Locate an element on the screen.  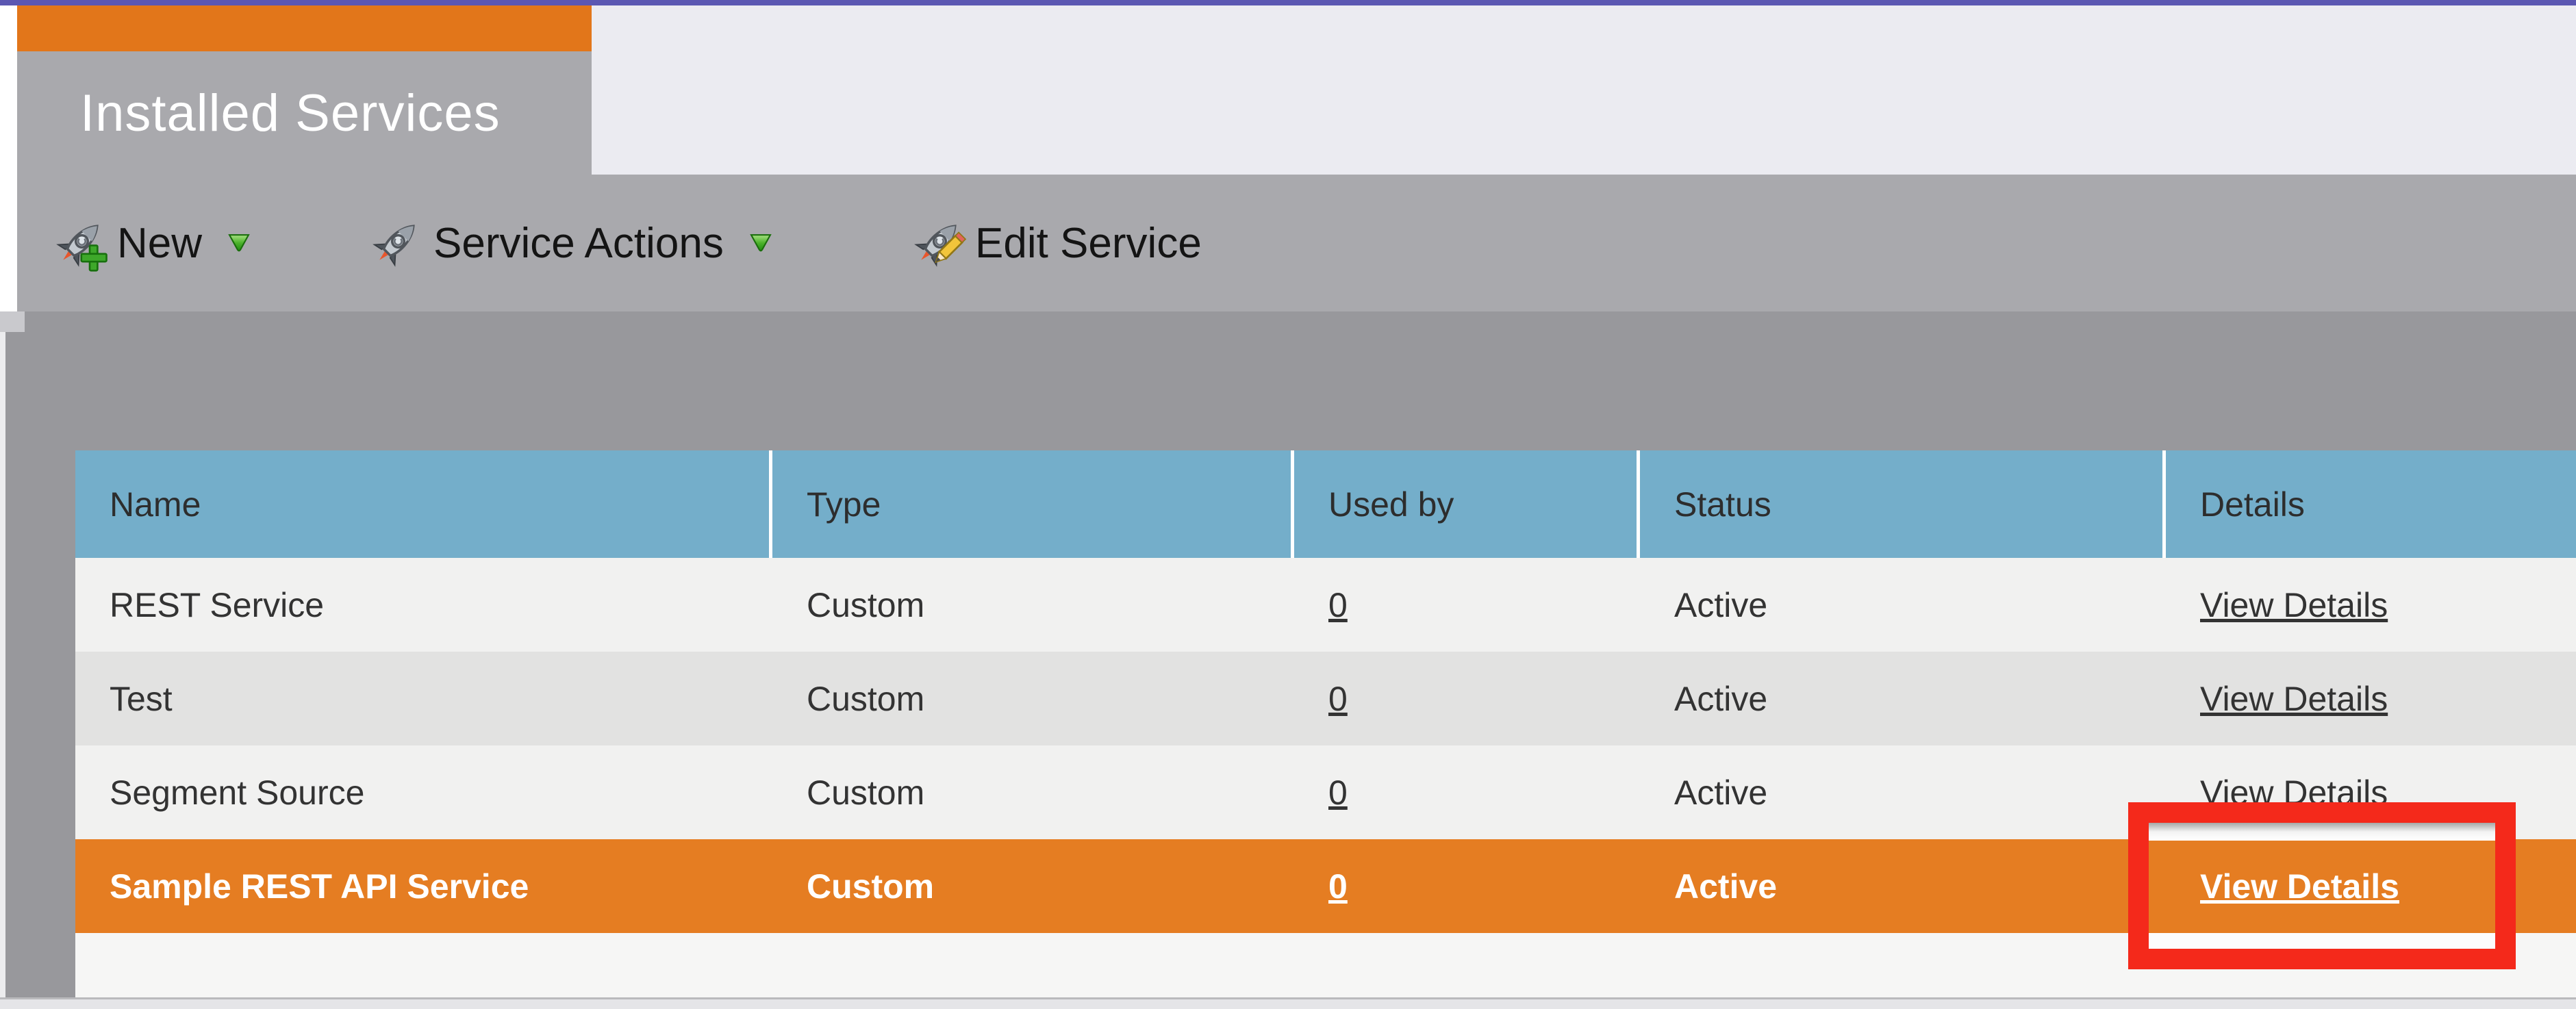
tab-bar-background is located at coordinates (1584, 90).